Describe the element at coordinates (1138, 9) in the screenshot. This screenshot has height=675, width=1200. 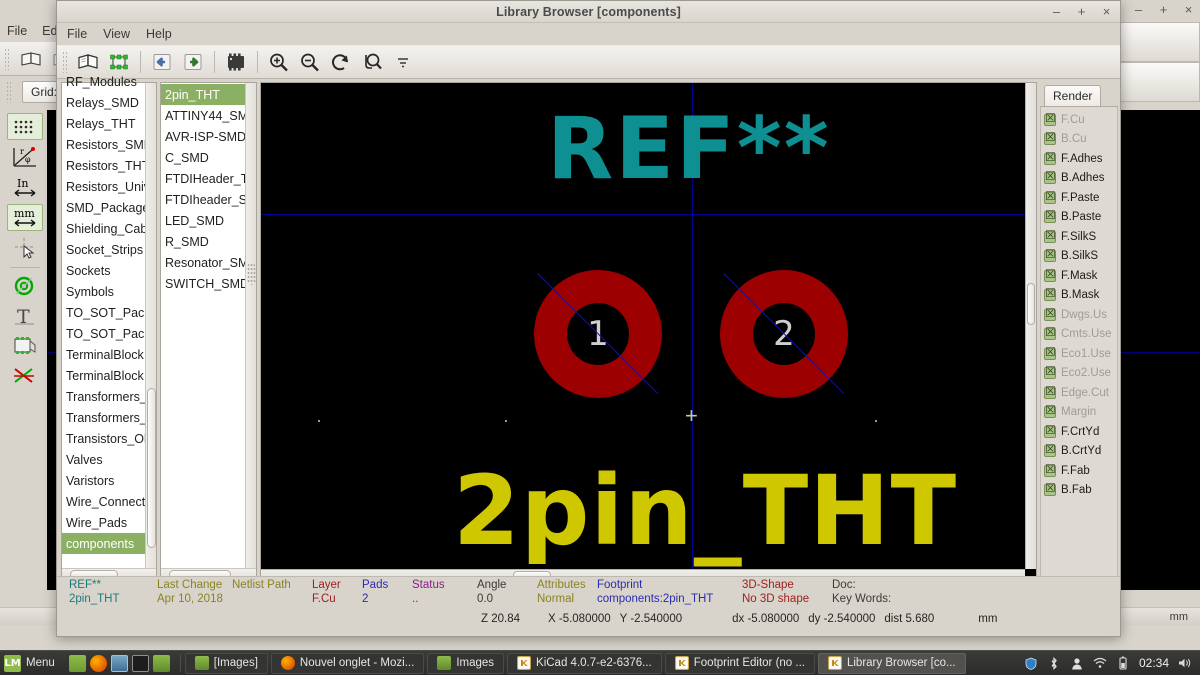
I see `background-minimize-button: –` at that location.